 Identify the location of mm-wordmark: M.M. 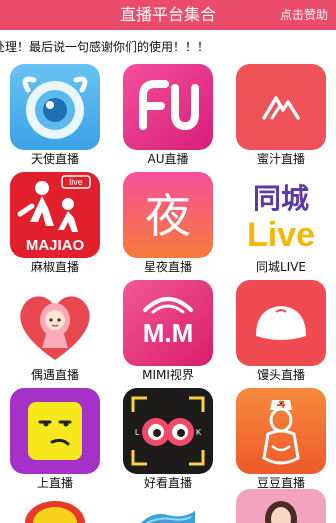
(168, 333).